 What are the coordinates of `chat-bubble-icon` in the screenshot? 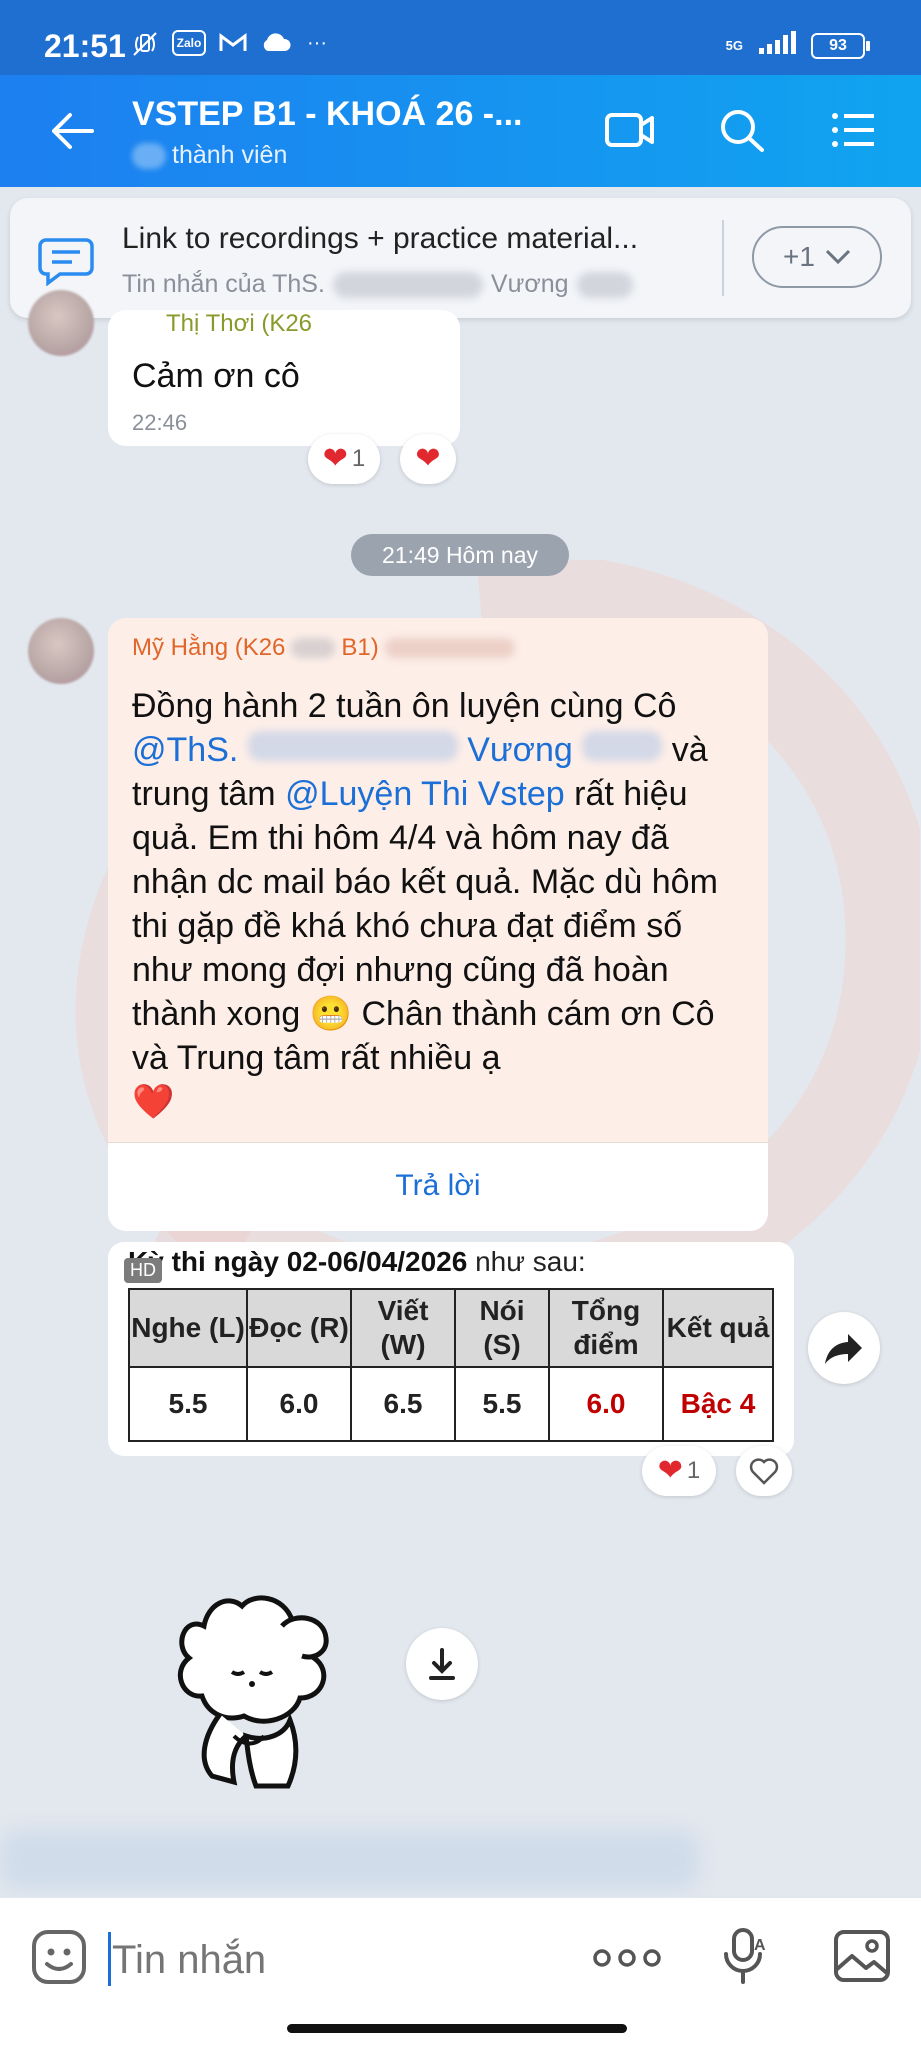 It's located at (66, 260).